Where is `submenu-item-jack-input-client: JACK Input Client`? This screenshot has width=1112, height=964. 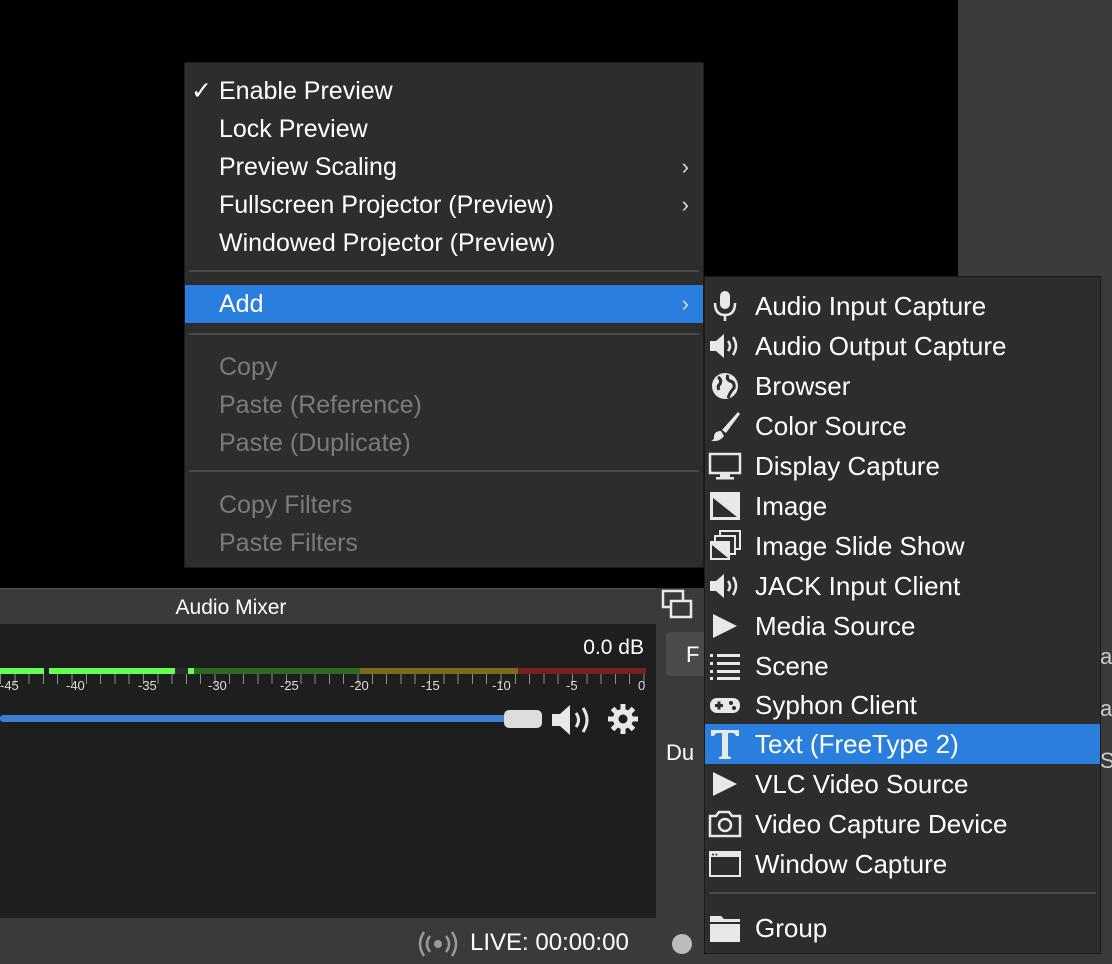
submenu-item-jack-input-client: JACK Input Client is located at coordinates (902, 586).